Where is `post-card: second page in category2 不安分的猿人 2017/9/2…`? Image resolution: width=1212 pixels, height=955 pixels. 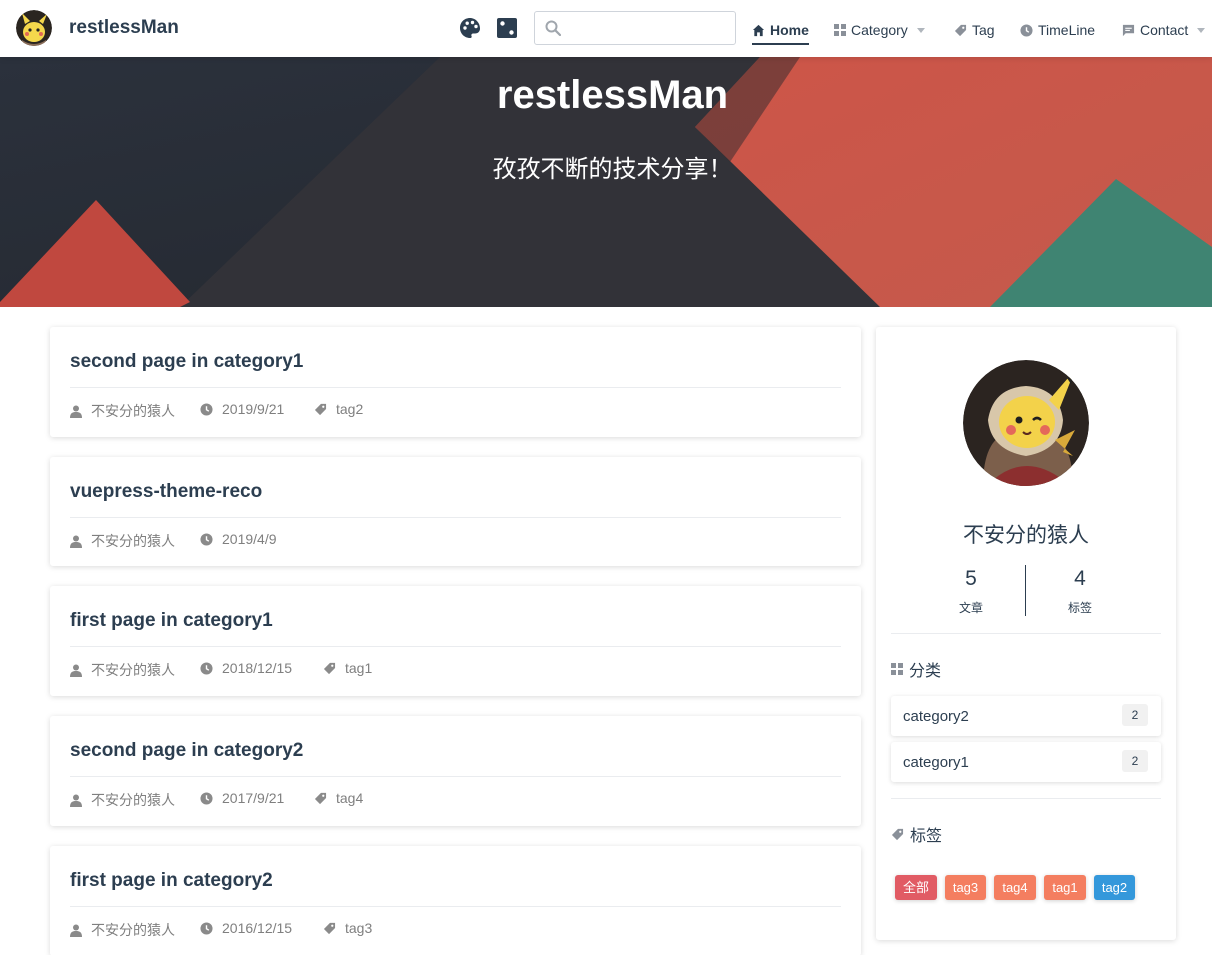 post-card: second page in category2 不安分的猿人 2017/9/2… is located at coordinates (455, 771).